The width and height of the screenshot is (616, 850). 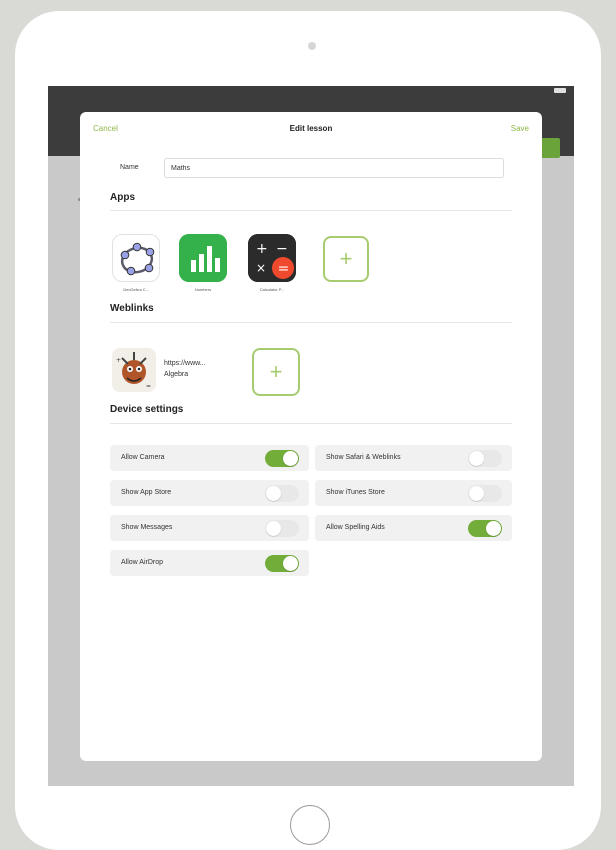 What do you see at coordinates (129, 167) in the screenshot?
I see `name-label: Name` at bounding box center [129, 167].